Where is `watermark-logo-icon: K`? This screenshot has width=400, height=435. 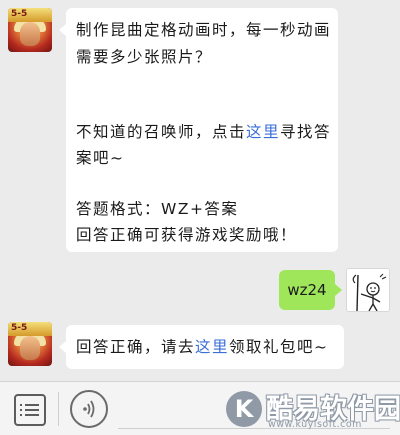
watermark-logo-icon: K is located at coordinates (244, 409).